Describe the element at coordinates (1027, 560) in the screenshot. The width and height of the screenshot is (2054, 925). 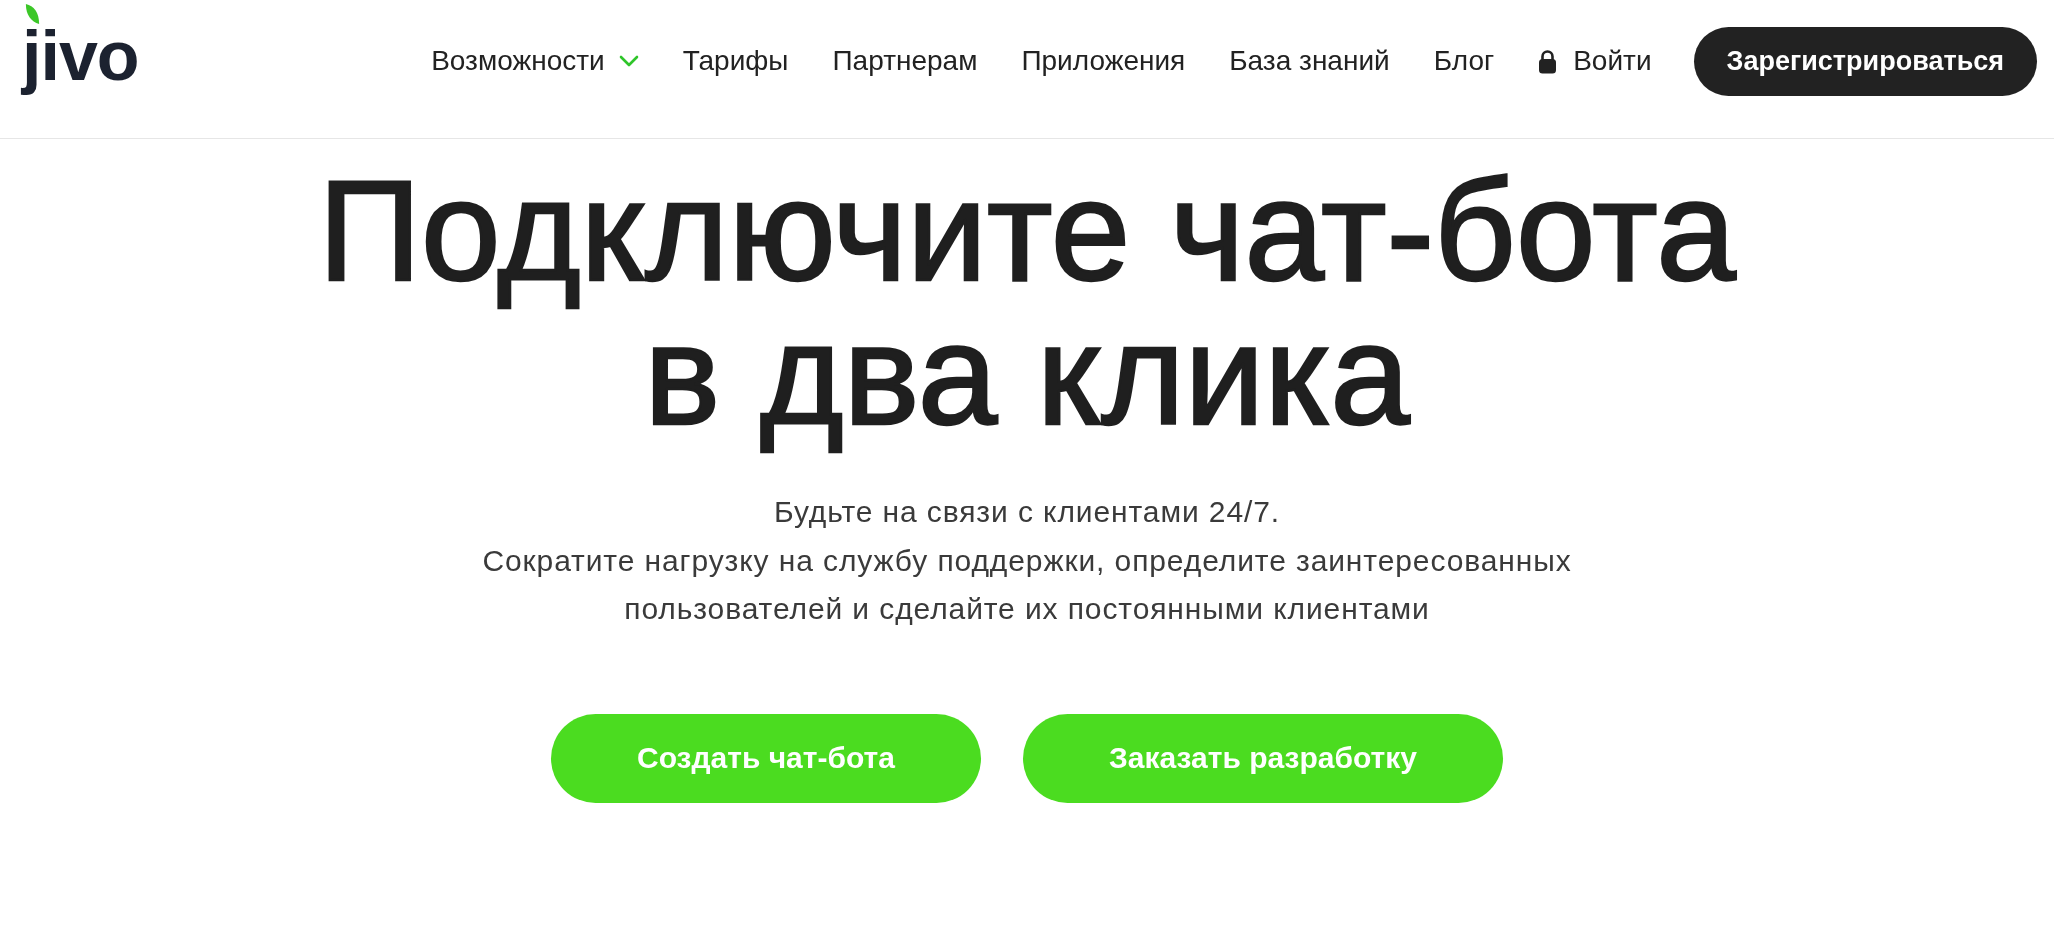
I see `hero-description: Будьте на связи с клиентами 24/7. Сократите нагрузку на службу поддержки, определите заинтересованных пользователей и сделайте их постоянными клиентами` at that location.